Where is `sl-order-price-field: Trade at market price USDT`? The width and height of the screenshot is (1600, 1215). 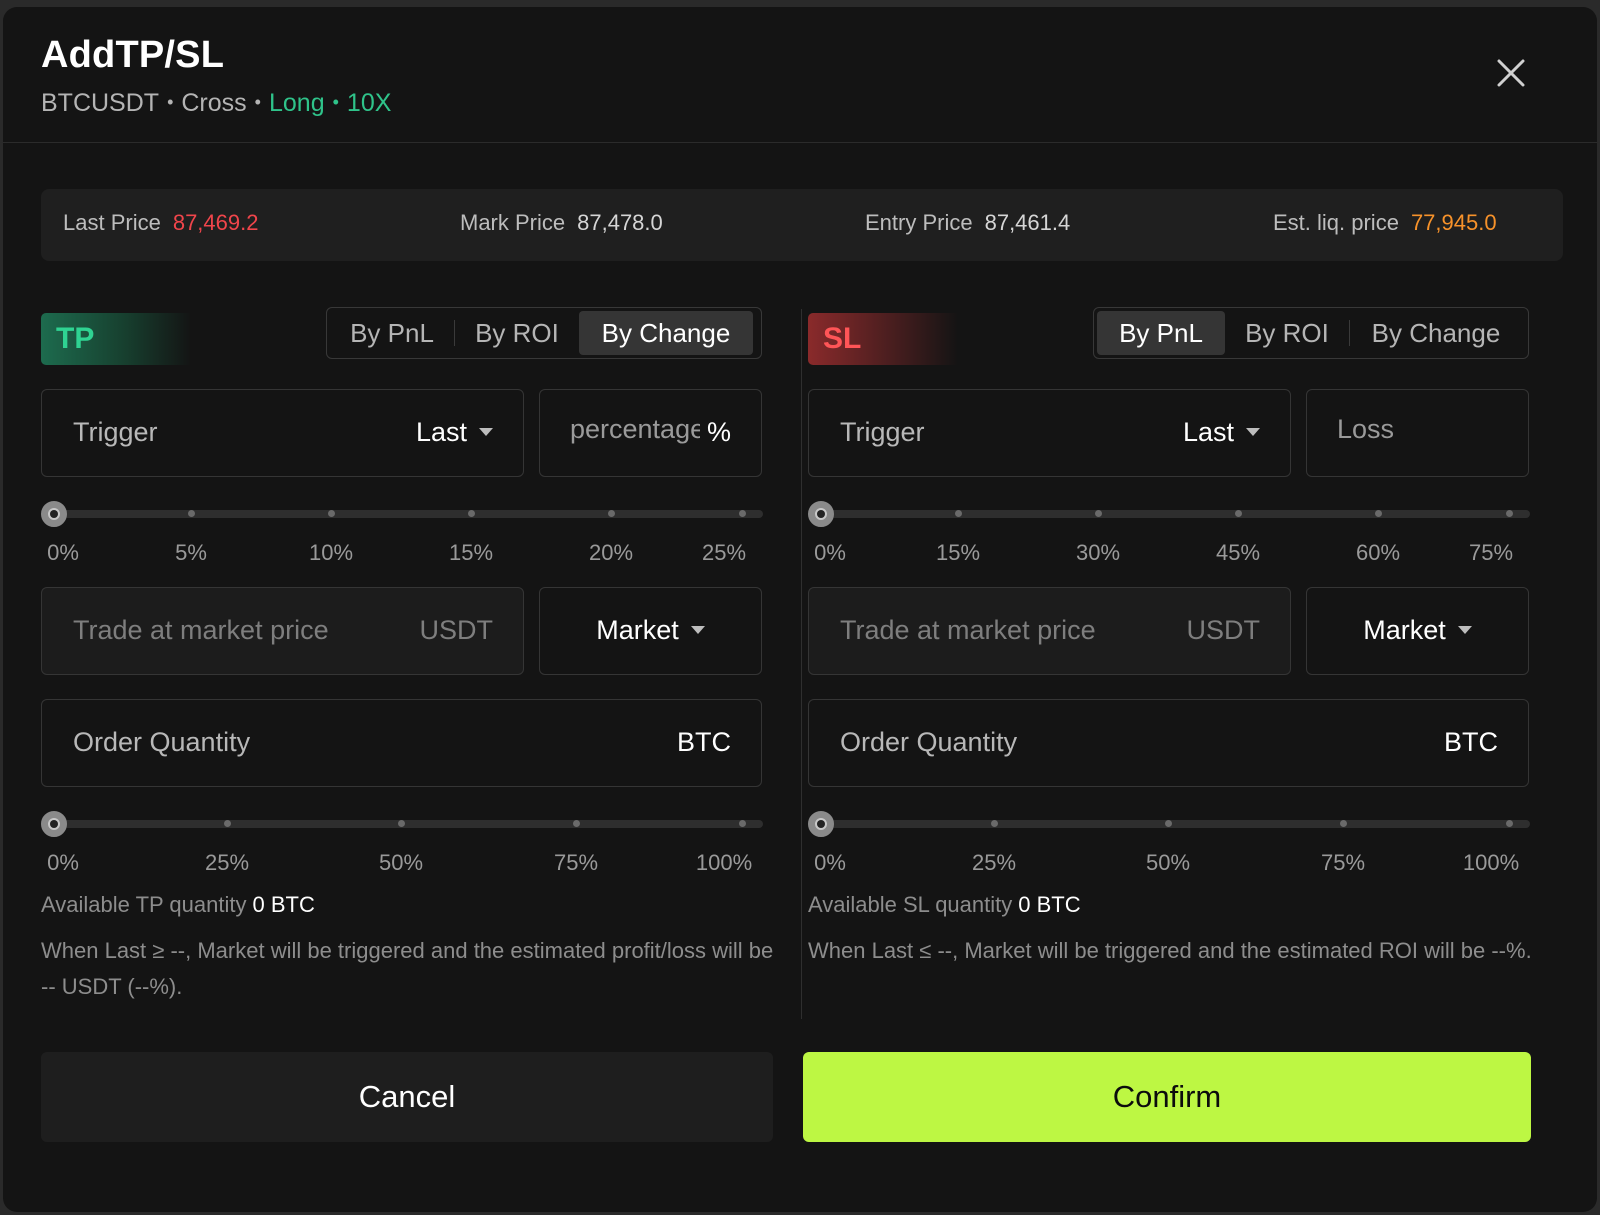
sl-order-price-field: Trade at market price USDT is located at coordinates (1049, 631).